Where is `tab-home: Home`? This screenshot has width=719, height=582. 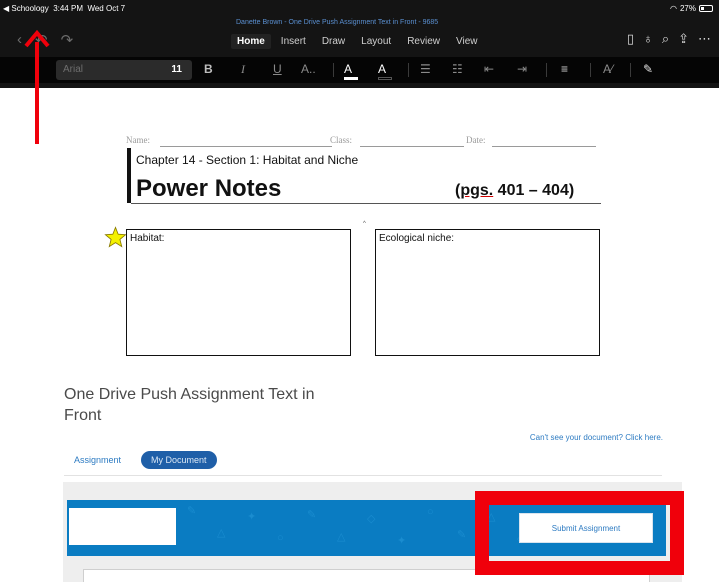 tab-home: Home is located at coordinates (251, 41).